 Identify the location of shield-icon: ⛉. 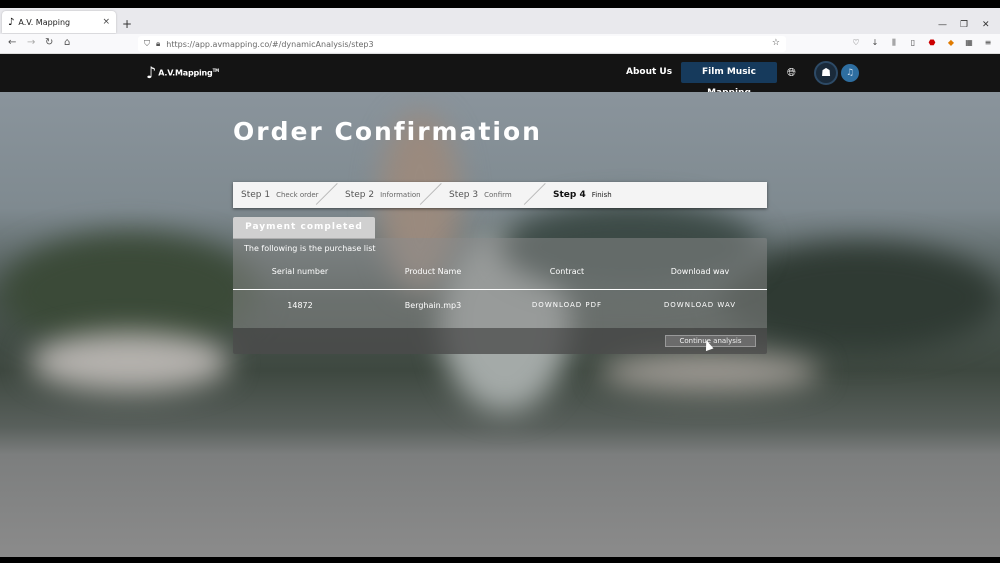
(147, 44).